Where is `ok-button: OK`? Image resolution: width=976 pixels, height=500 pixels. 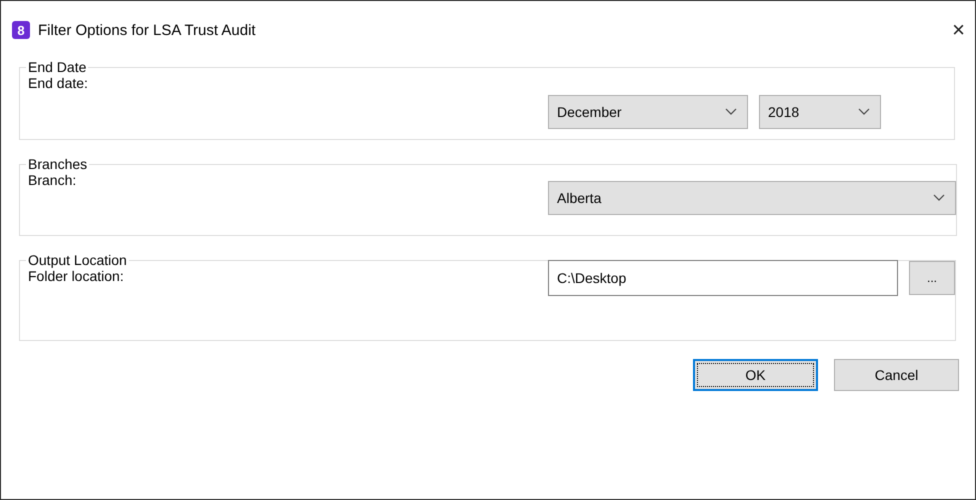 ok-button: OK is located at coordinates (755, 375).